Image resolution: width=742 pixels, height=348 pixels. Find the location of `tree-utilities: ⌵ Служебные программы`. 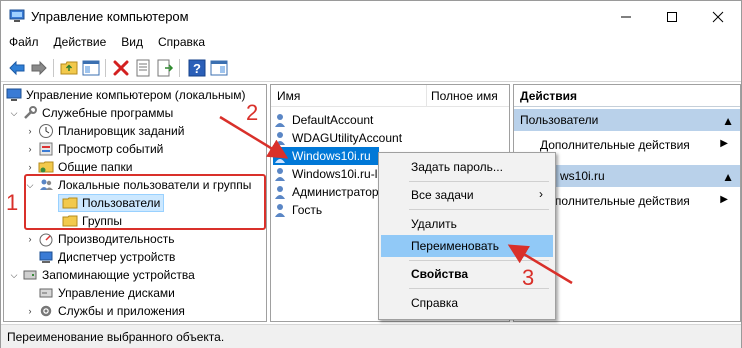

tree-utilities: ⌵ Служебные программы is located at coordinates (90, 113).